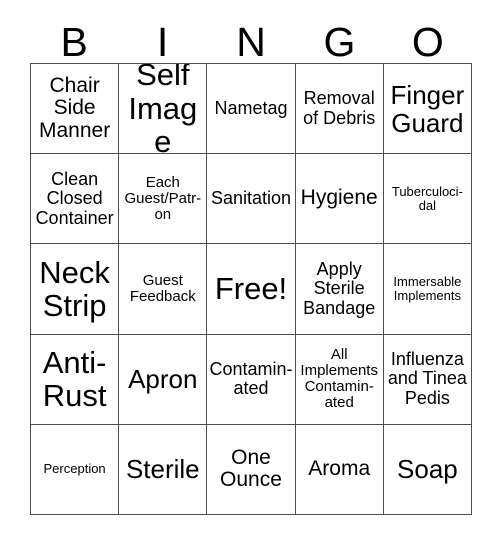 This screenshot has width=500, height=544. I want to click on bingo-cell: Sterile, so click(163, 469).